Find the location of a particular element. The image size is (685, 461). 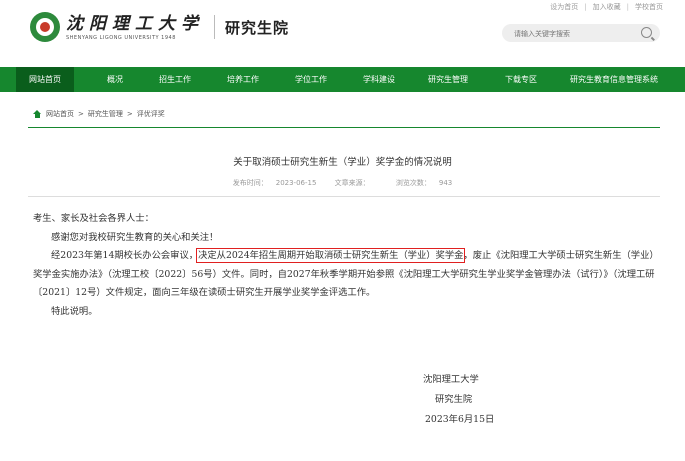

source-label: 文章来源： is located at coordinates (352, 183).